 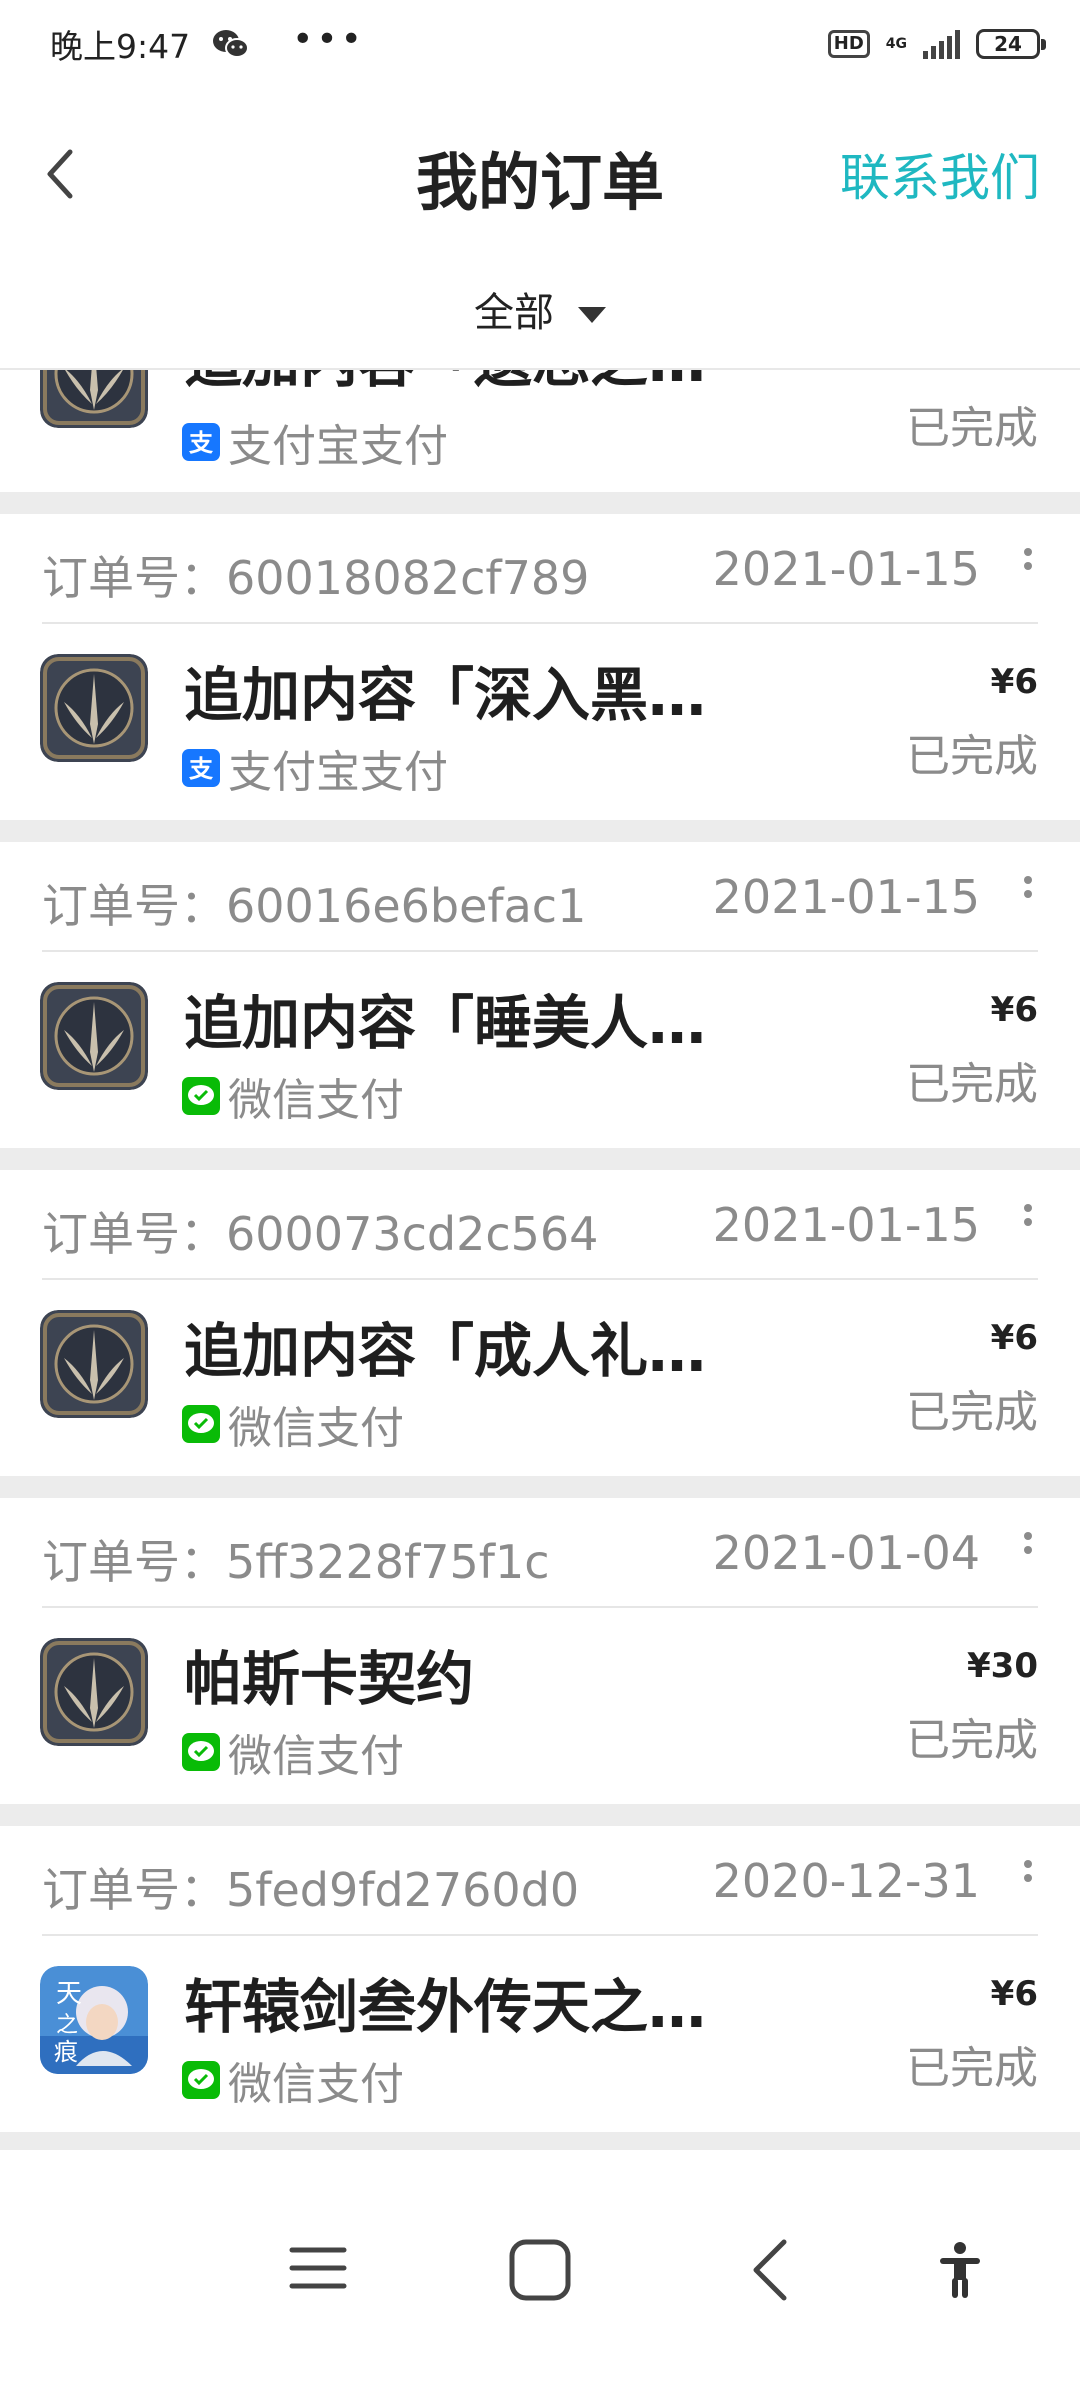 What do you see at coordinates (514, 313) in the screenshot?
I see `filter-label: 全部` at bounding box center [514, 313].